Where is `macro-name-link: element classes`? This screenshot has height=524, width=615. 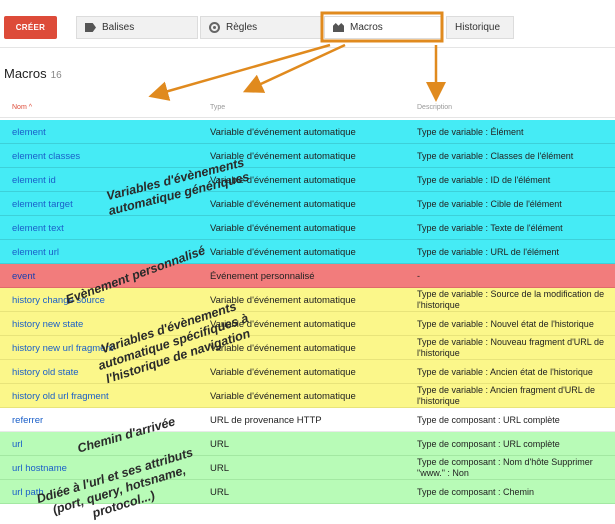
macro-name-link: element classes is located at coordinates (107, 156).